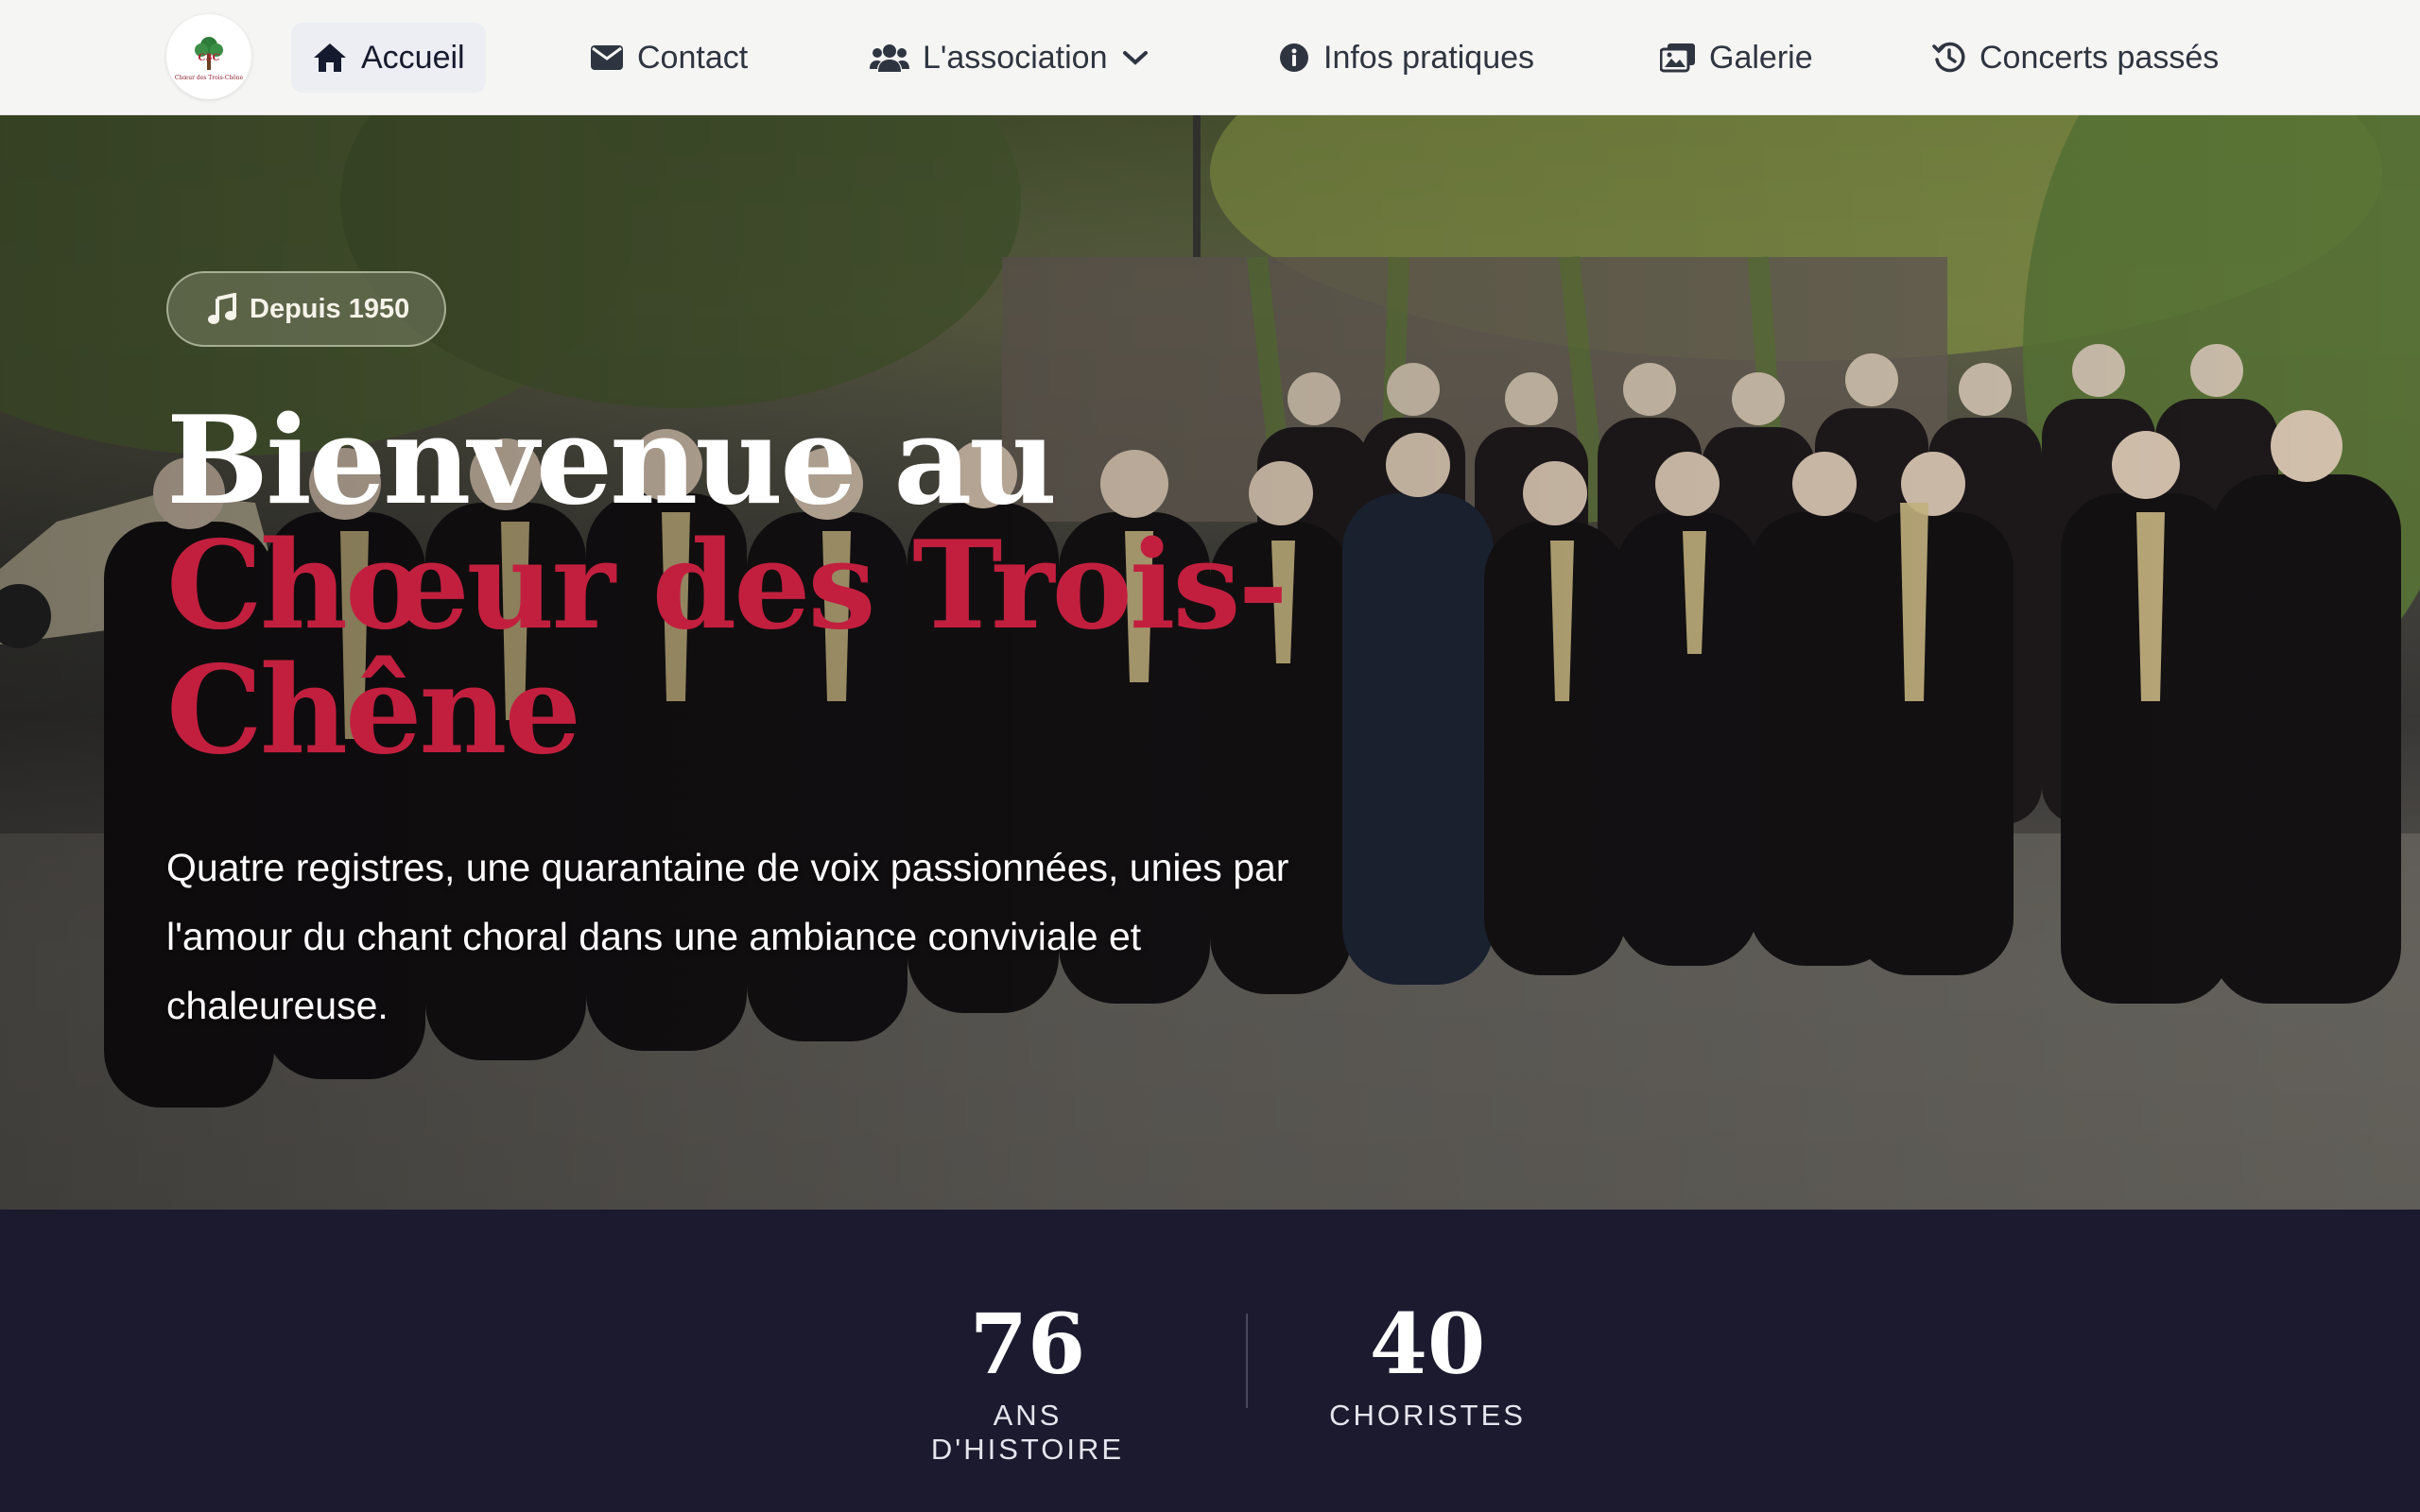 The width and height of the screenshot is (2420, 1512). What do you see at coordinates (1015, 57) in the screenshot?
I see `nav-label-association: L'association` at bounding box center [1015, 57].